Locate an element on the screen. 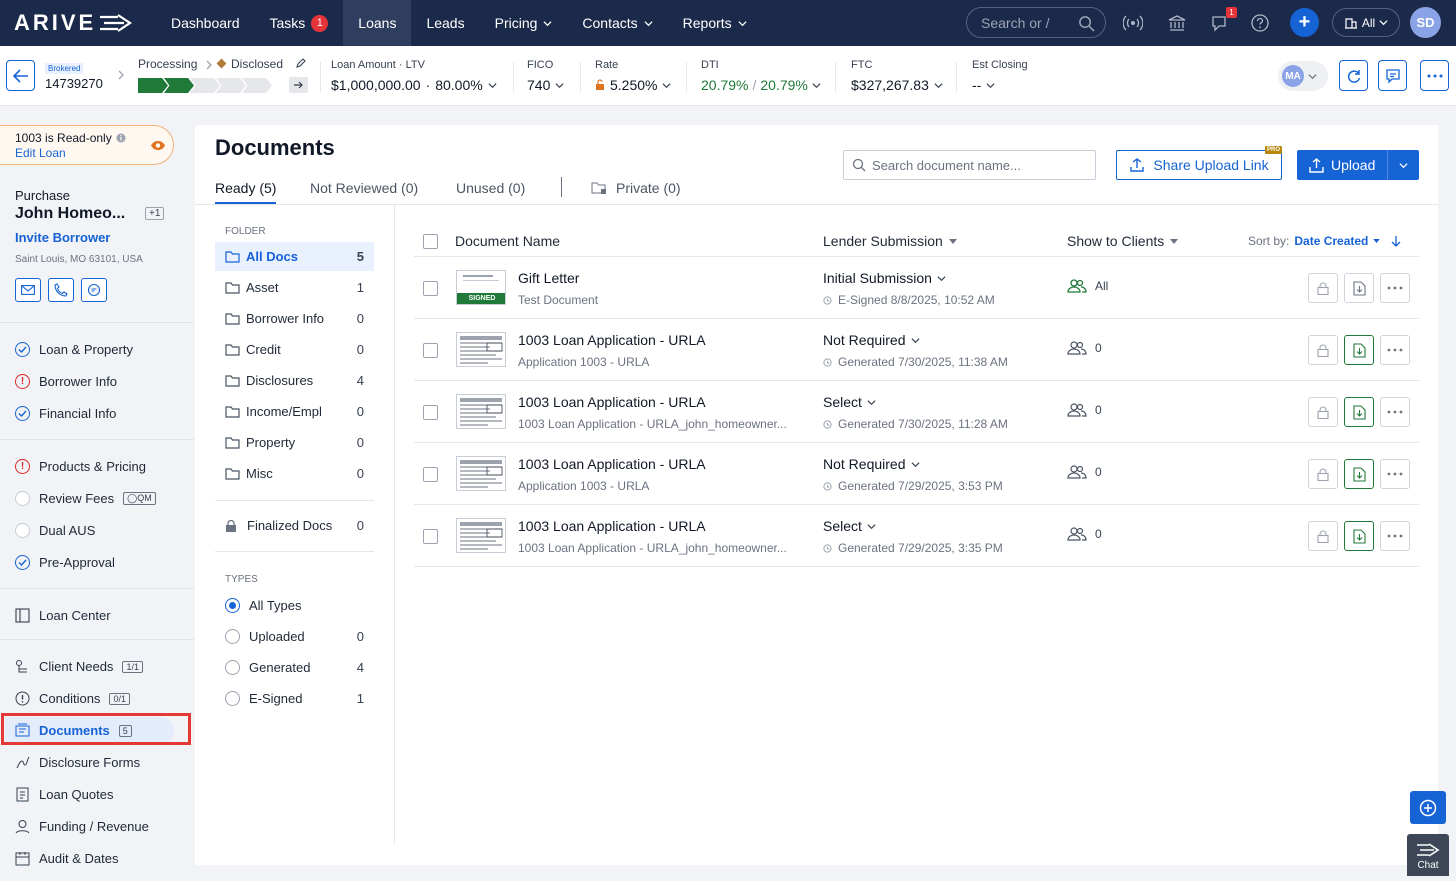 The image size is (1456, 881). sidebar-item-financial-info: Financial Info is located at coordinates (65, 413).